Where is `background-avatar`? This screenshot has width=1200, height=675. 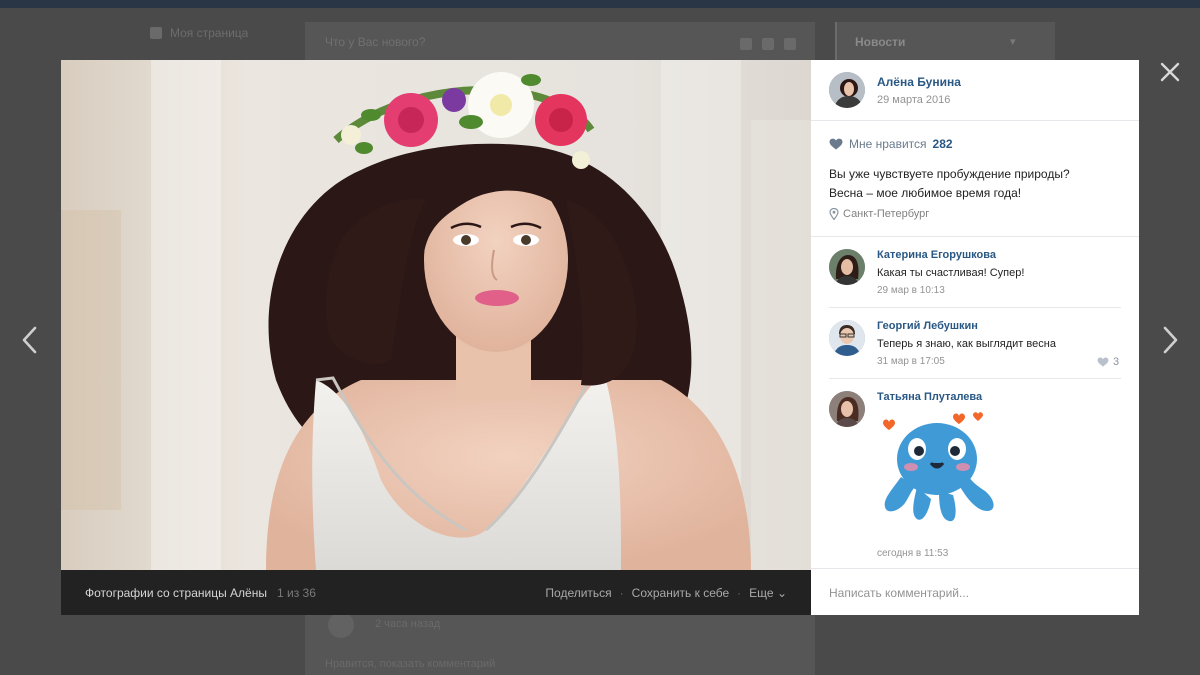 background-avatar is located at coordinates (341, 625).